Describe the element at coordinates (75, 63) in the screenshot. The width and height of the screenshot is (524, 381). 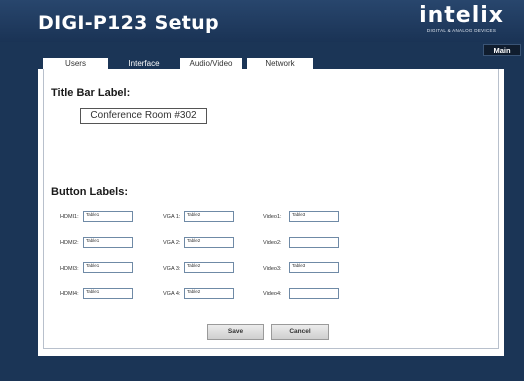
I see `tab-users: Users` at that location.